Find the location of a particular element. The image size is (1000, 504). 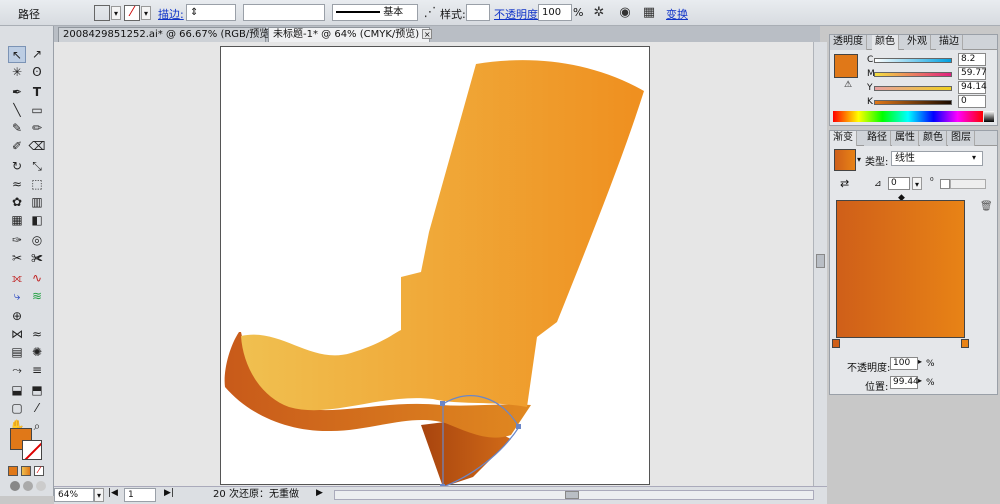

stroke-swatch-none: ⁄ is located at coordinates (132, 13).